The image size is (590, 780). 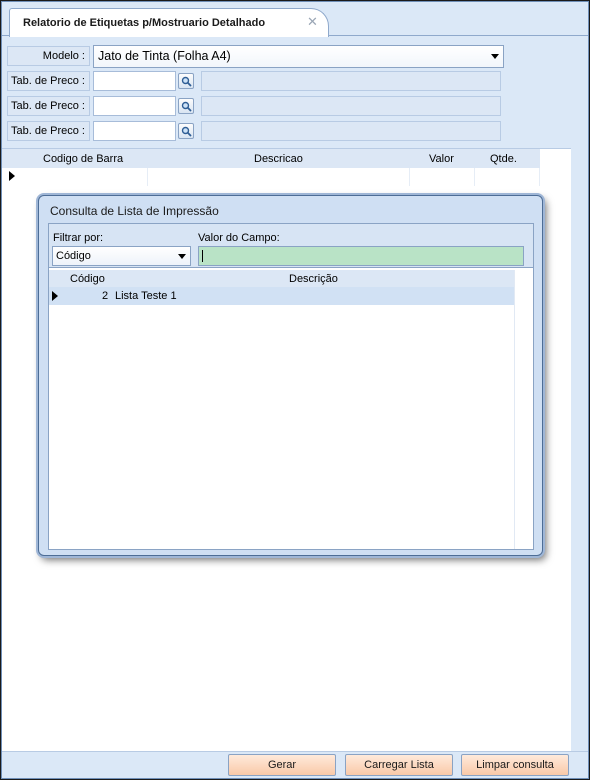 I want to click on row-descricao: Lista Teste 1, so click(x=146, y=296).